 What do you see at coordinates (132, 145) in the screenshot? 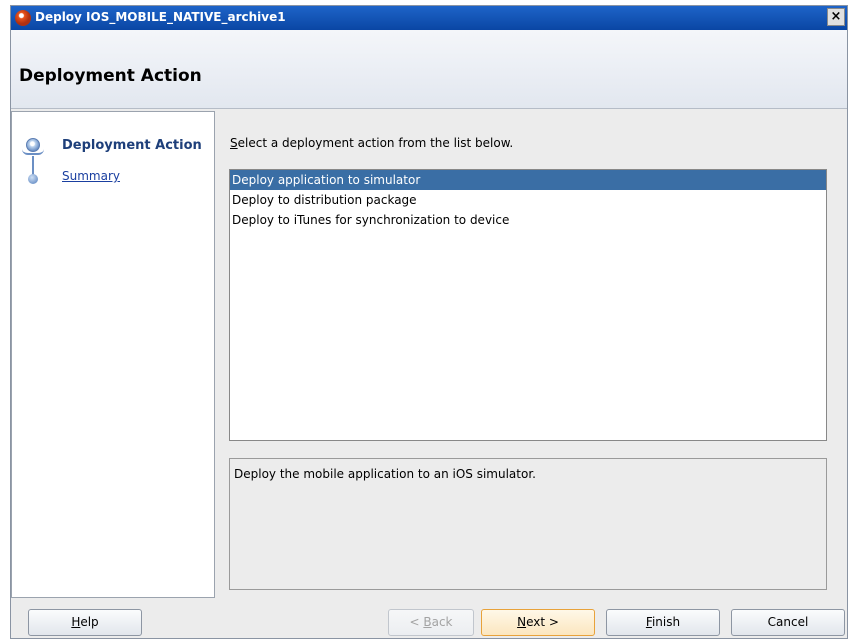
I see `step-deployment-action: Deployment Action` at bounding box center [132, 145].